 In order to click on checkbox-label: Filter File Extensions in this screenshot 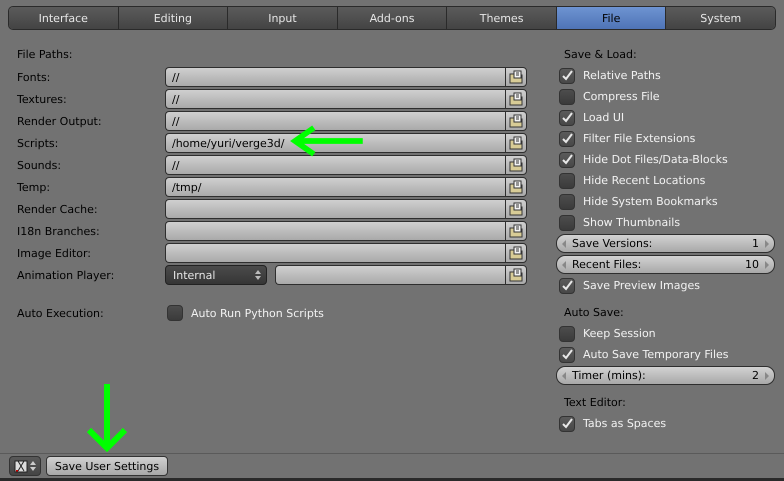, I will do `click(639, 138)`.